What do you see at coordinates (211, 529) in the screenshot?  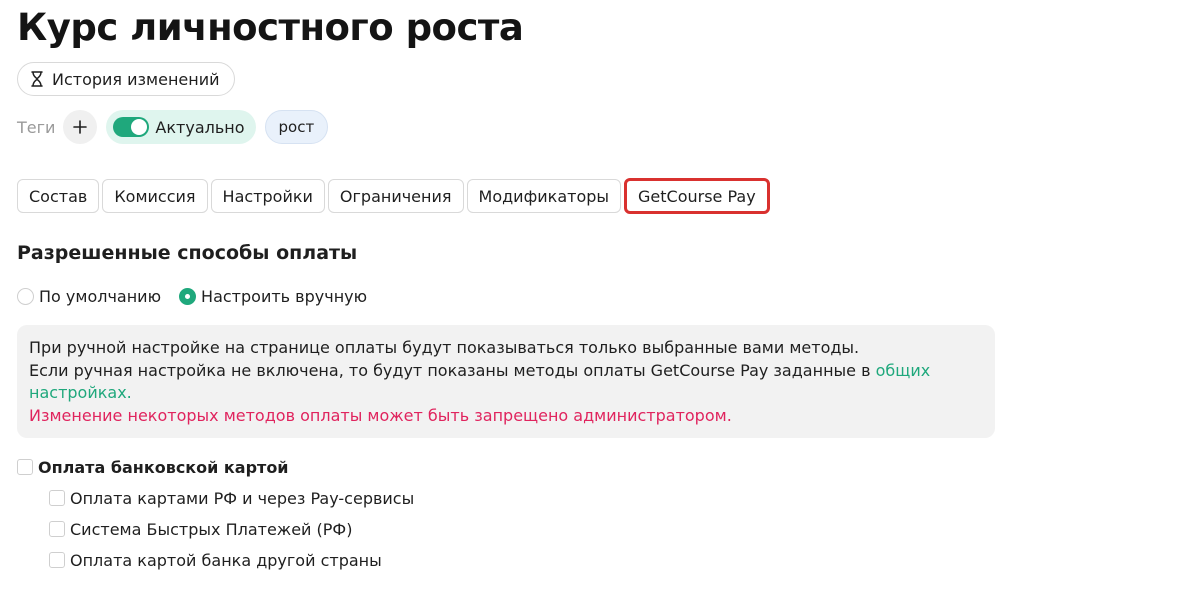 I see `method-sbp-label: Система Быстрых Платежей (РФ)` at bounding box center [211, 529].